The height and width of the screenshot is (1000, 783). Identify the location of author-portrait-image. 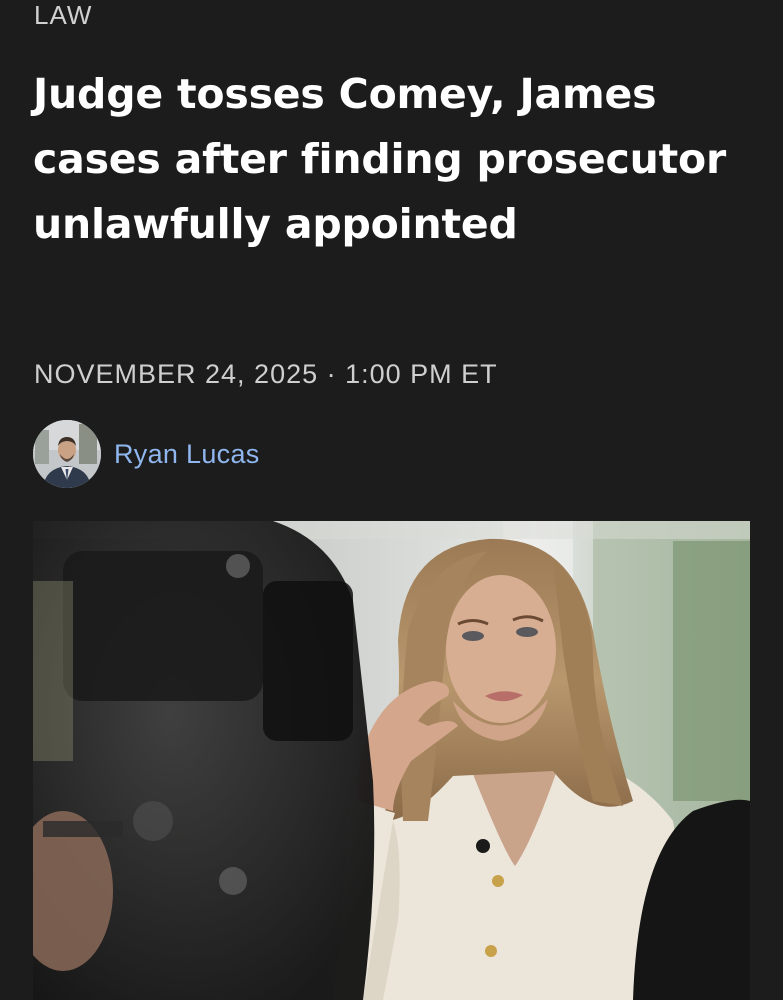
(67, 454).